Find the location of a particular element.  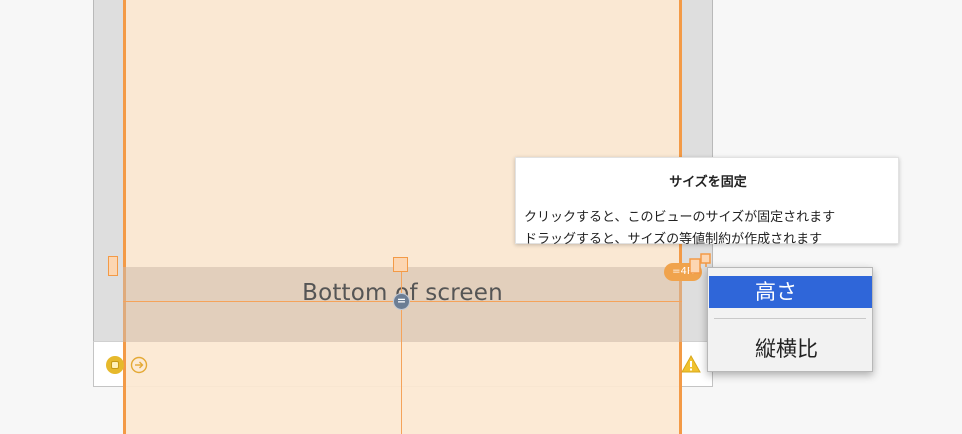

tooltip-line-drag: ドラッグすると、サイズの等値制約が作成されます is located at coordinates (673, 239).